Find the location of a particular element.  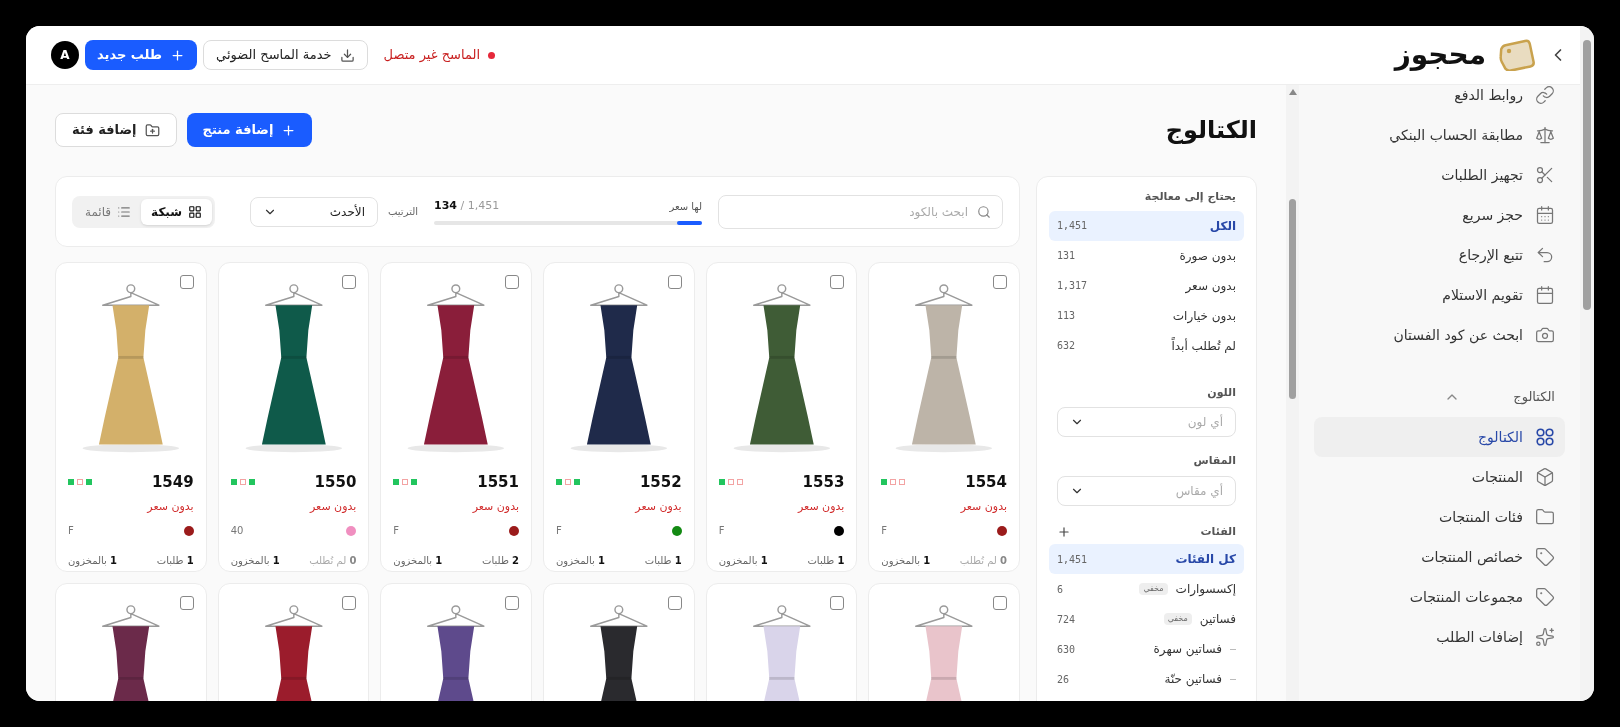

sidebar-item: الكتالوج is located at coordinates (1439, 437).